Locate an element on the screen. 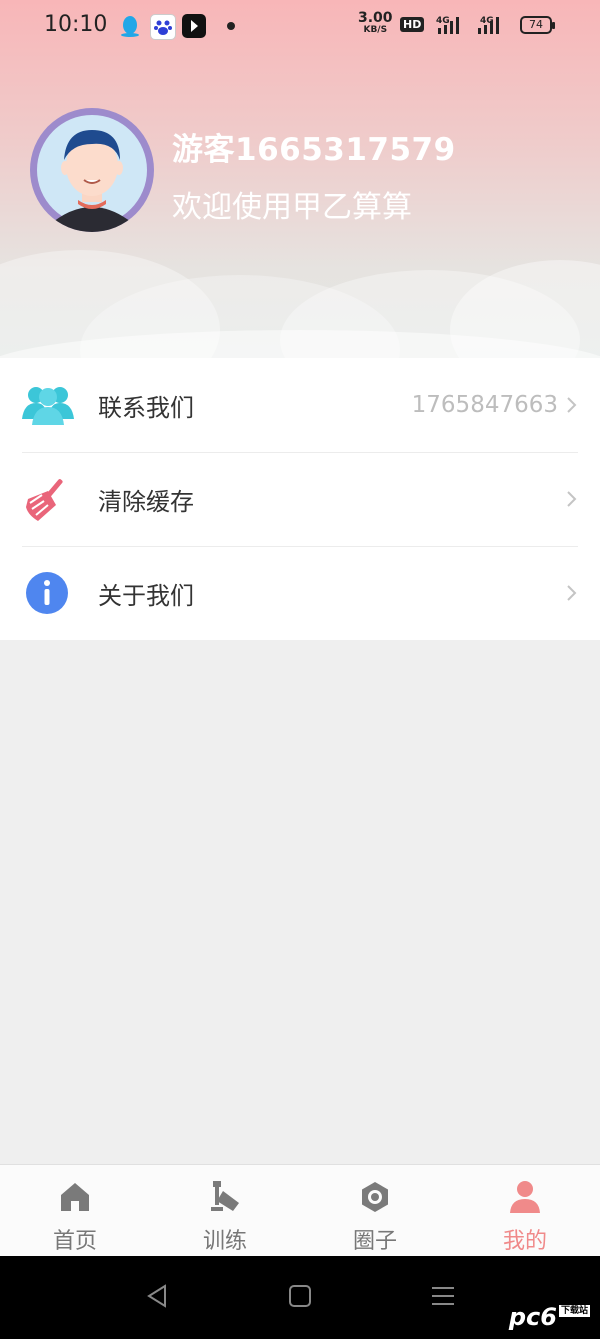 The width and height of the screenshot is (600, 1339). info-icon is located at coordinates (47, 593).